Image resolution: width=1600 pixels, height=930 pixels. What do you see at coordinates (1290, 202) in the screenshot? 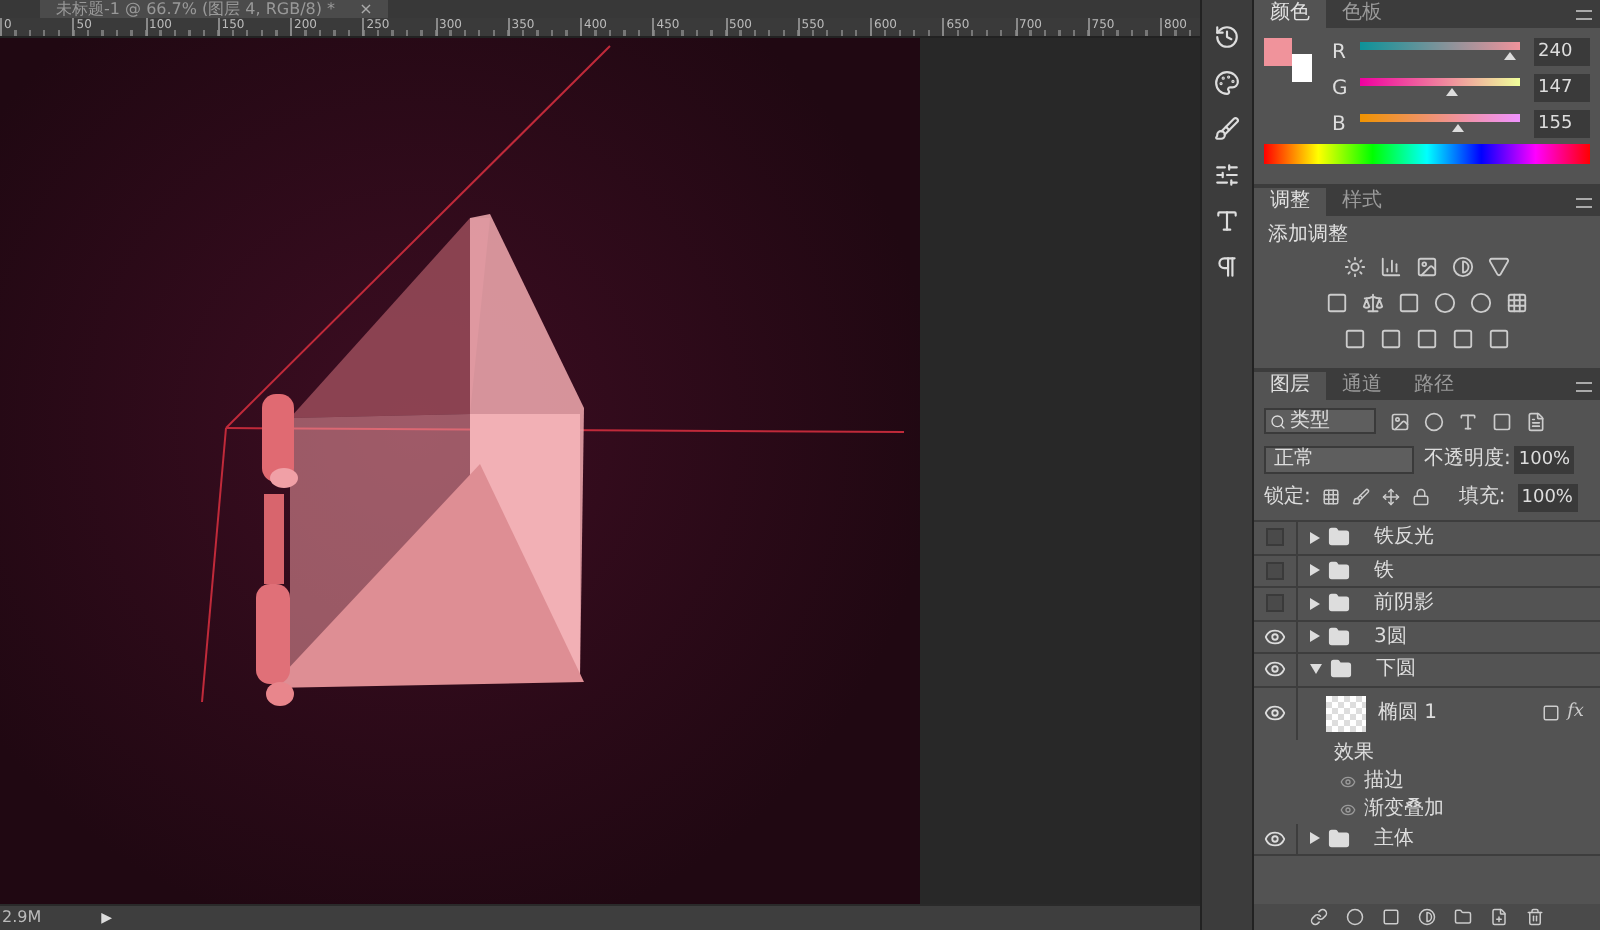
I see `panel-tab: 调整` at bounding box center [1290, 202].